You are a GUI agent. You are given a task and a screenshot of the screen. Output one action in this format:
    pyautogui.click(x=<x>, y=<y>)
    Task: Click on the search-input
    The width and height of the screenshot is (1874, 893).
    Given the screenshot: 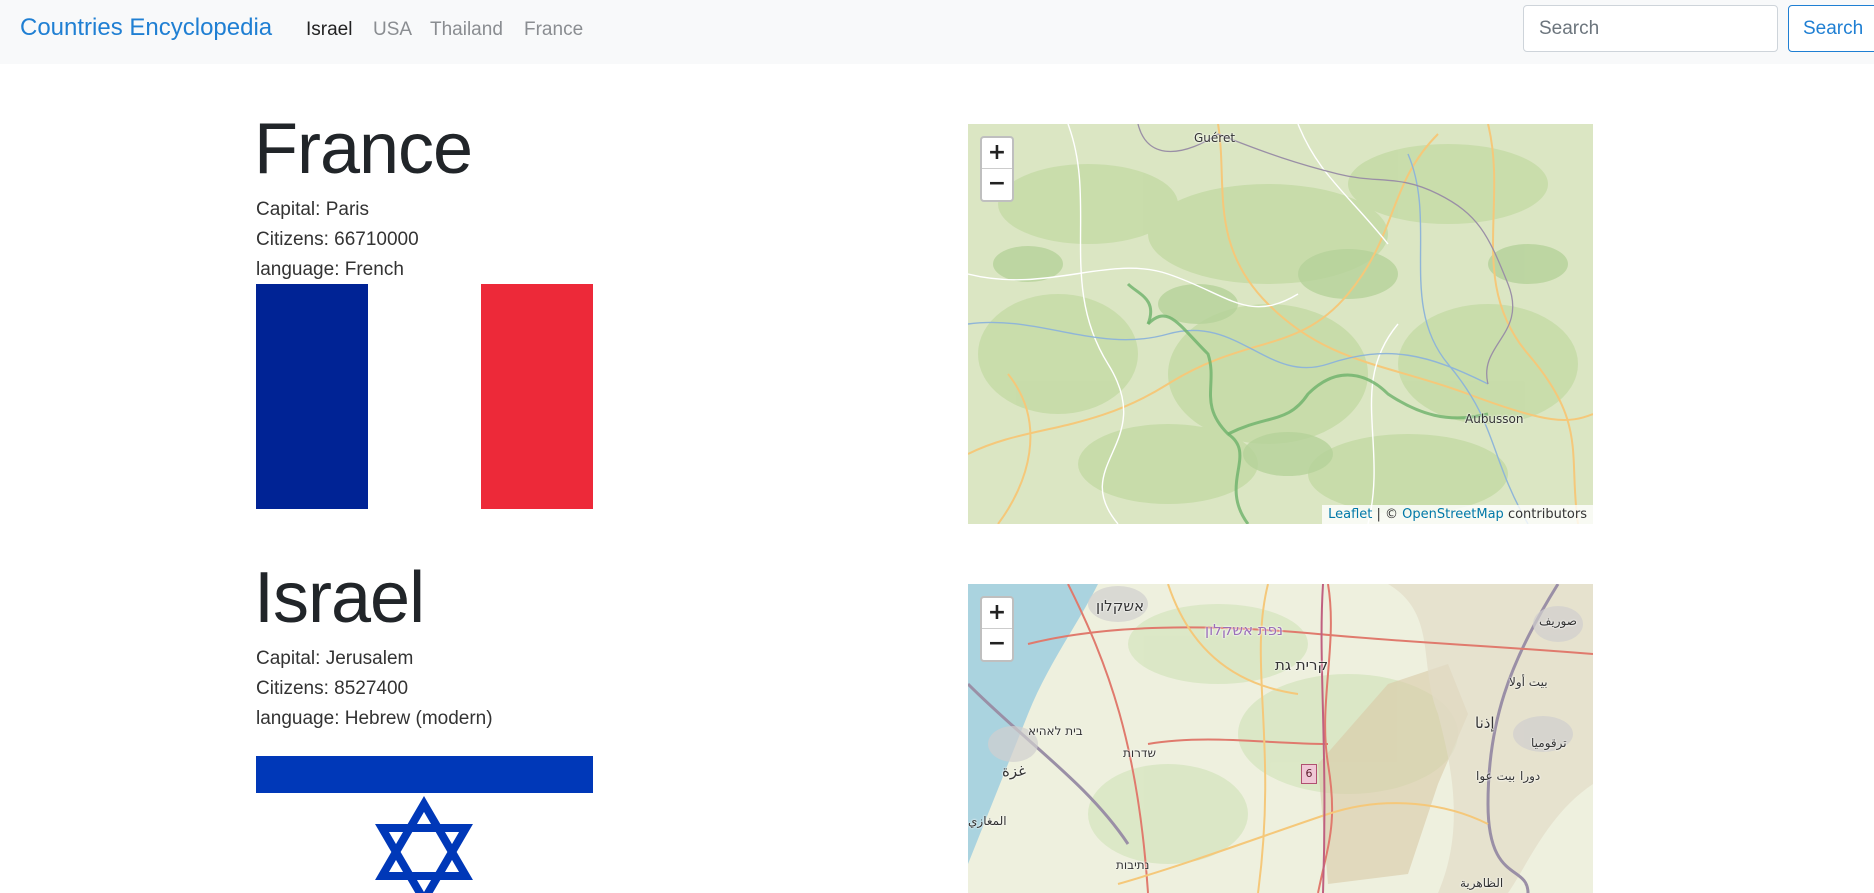 What is the action you would take?
    pyautogui.click(x=1650, y=28)
    